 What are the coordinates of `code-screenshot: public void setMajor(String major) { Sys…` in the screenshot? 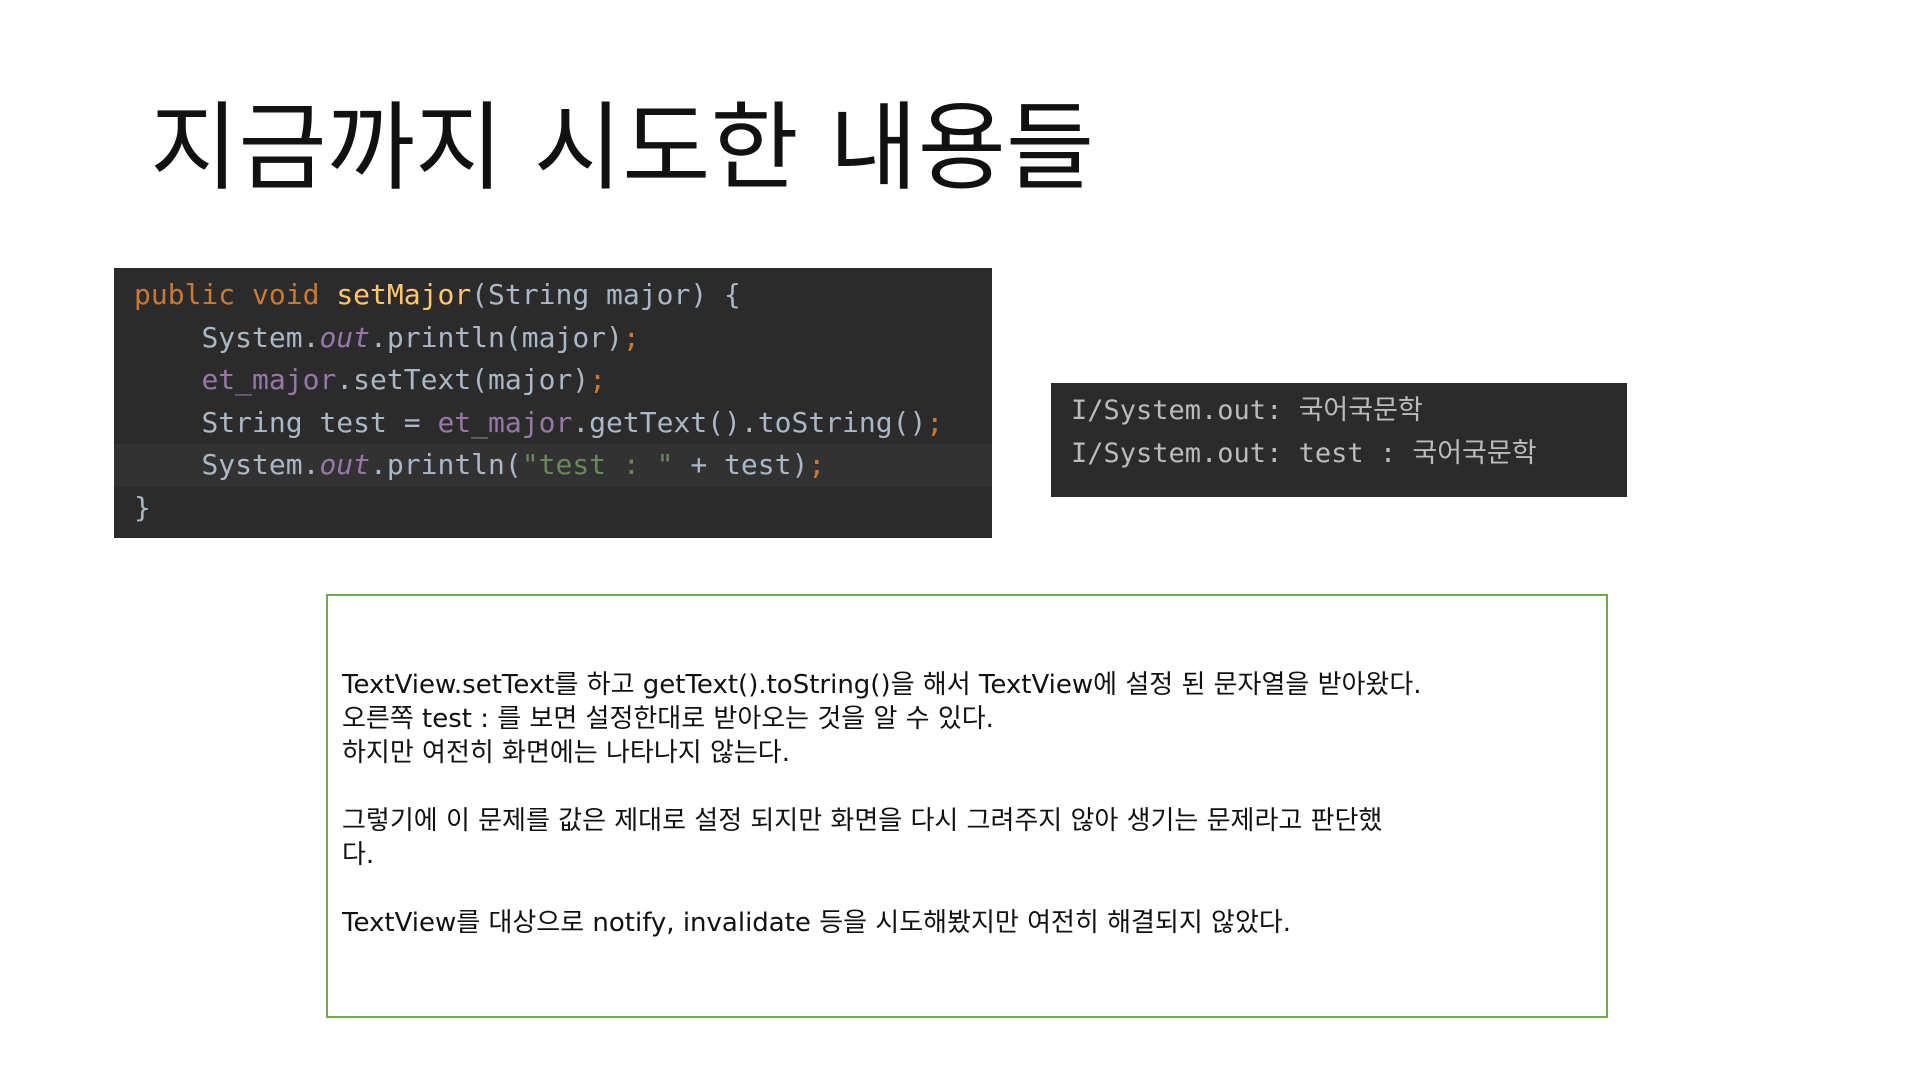 It's located at (553, 403).